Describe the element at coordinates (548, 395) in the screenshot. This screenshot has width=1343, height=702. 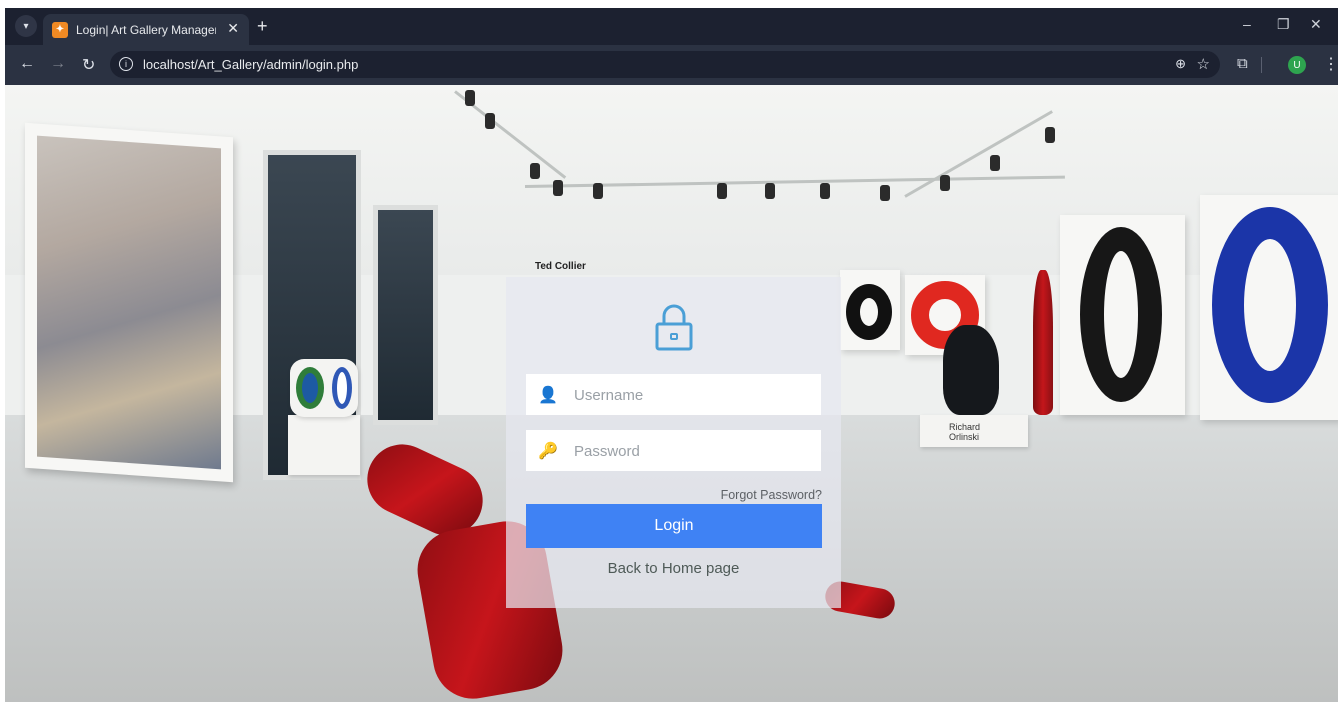
I see `user-icon: 👤` at that location.